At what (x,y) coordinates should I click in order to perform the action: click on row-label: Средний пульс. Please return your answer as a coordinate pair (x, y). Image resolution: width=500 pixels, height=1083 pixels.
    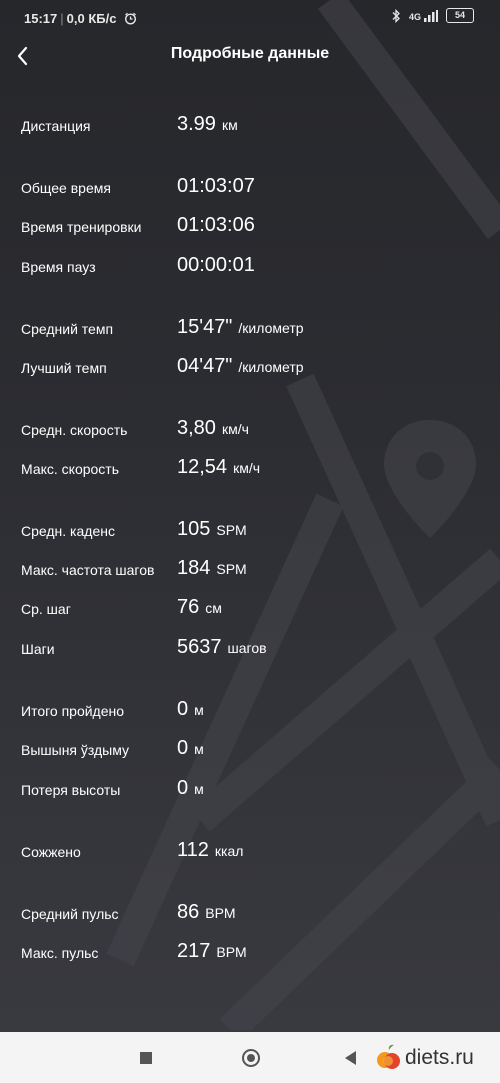
    Looking at the image, I should click on (70, 914).